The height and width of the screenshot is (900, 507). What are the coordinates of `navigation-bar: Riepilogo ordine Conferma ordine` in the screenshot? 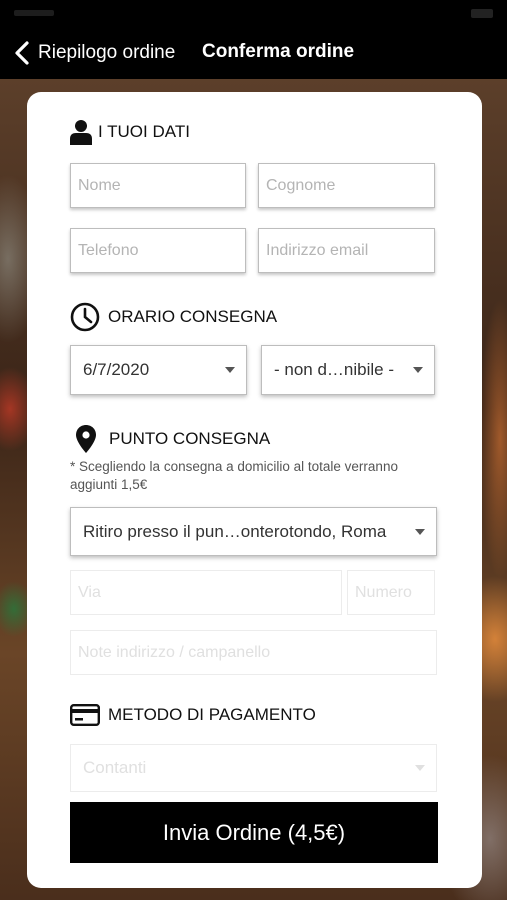 It's located at (253, 39).